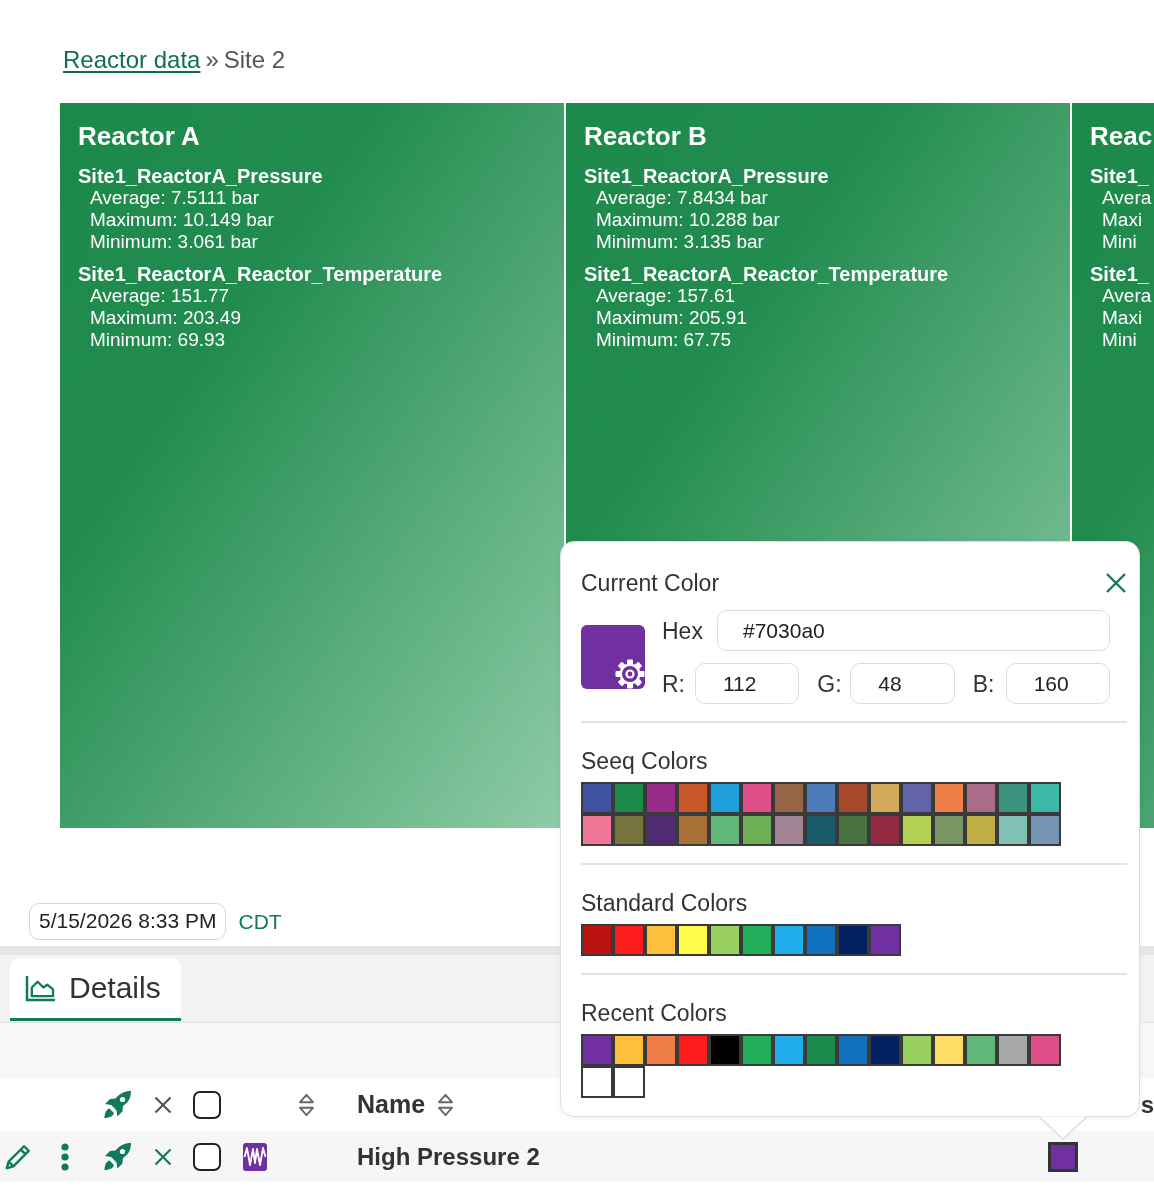 This screenshot has height=1186, width=1154. I want to click on stat-line: Maximum: 205.91, so click(671, 318).